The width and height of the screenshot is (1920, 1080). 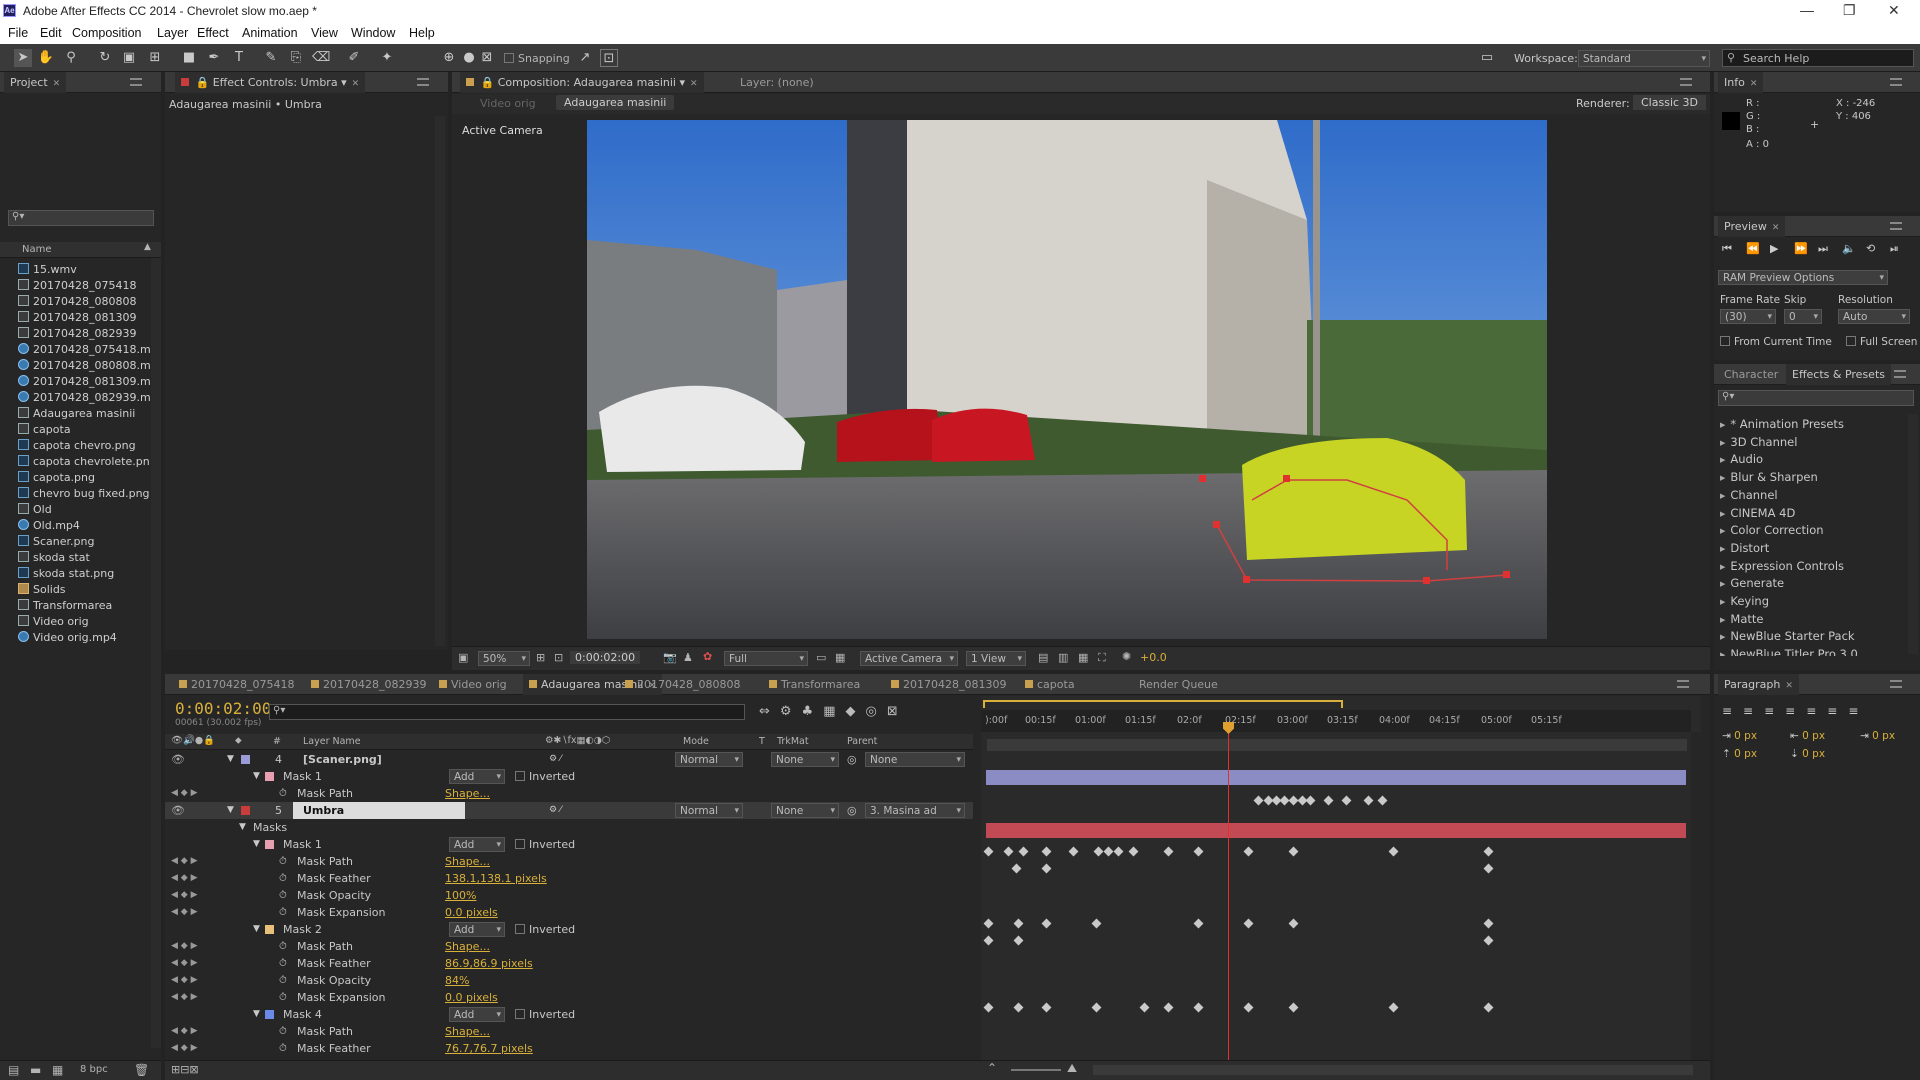 What do you see at coordinates (49, 526) in the screenshot?
I see `list-item: Old.mp4` at bounding box center [49, 526].